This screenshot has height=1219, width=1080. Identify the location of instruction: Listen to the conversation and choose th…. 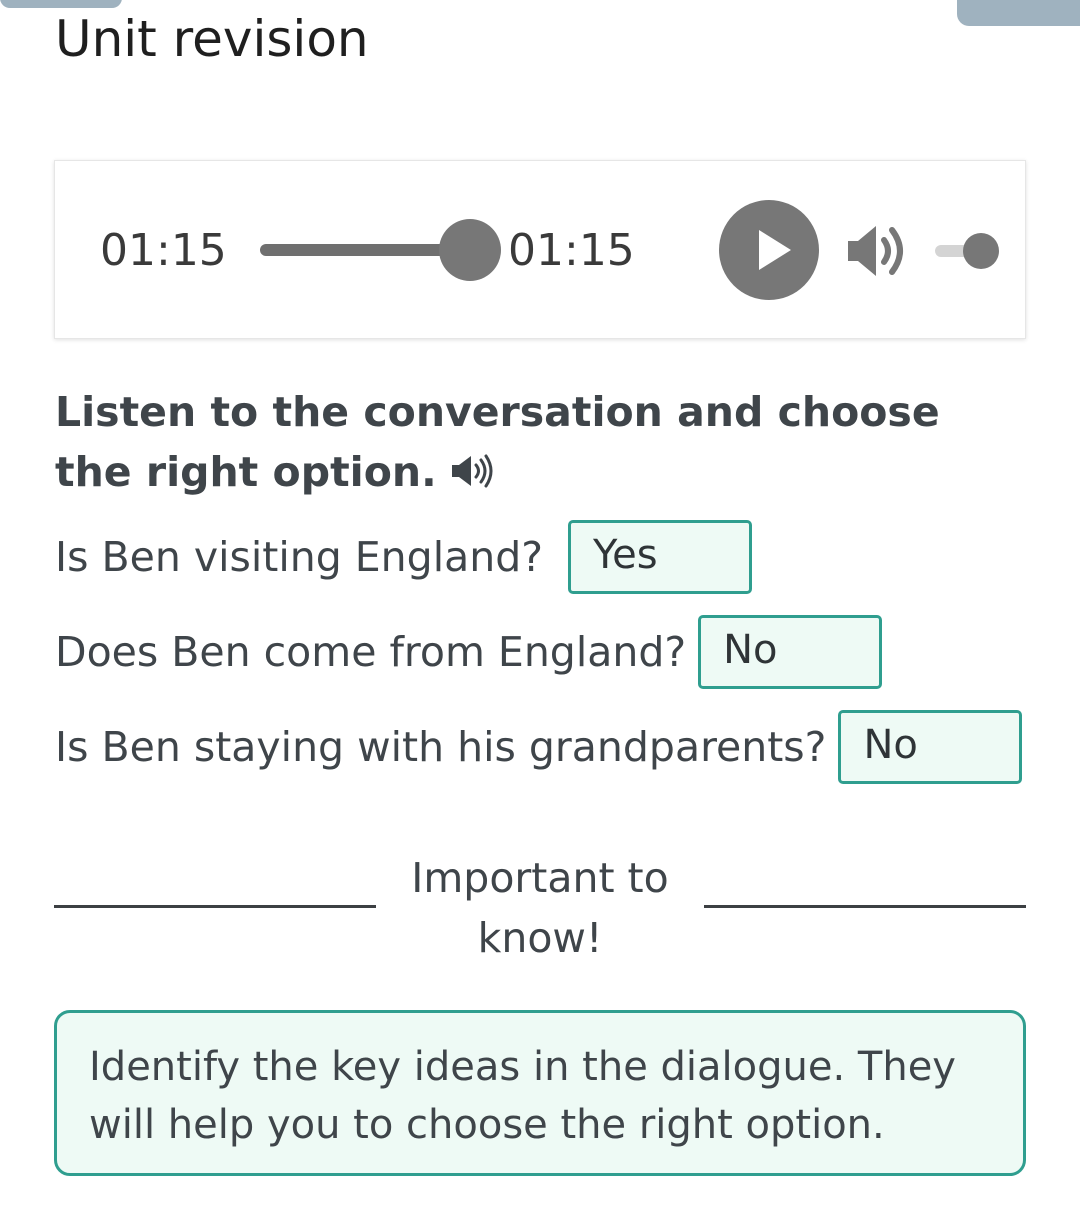
(535, 442).